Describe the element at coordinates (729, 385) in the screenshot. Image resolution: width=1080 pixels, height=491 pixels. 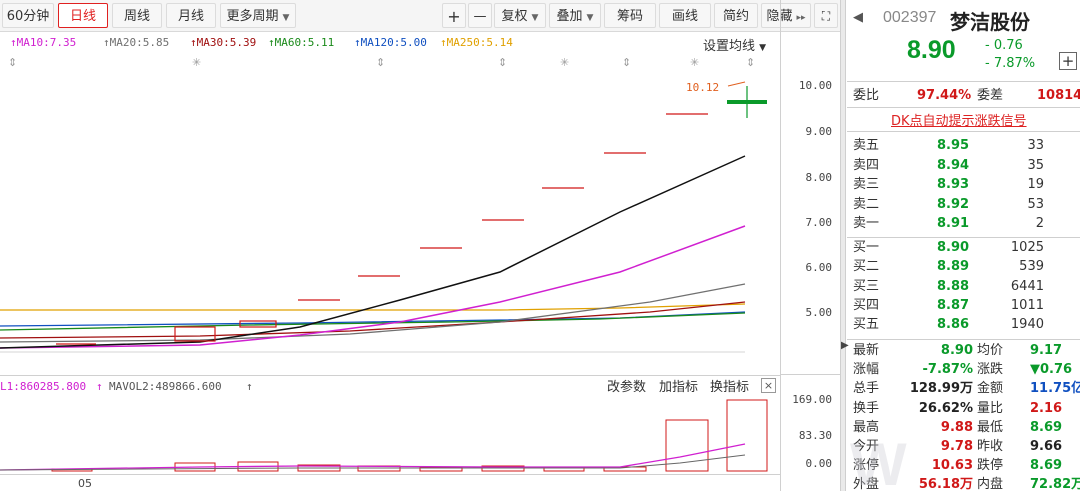
I see `switch-indicator-button: 换指标` at that location.